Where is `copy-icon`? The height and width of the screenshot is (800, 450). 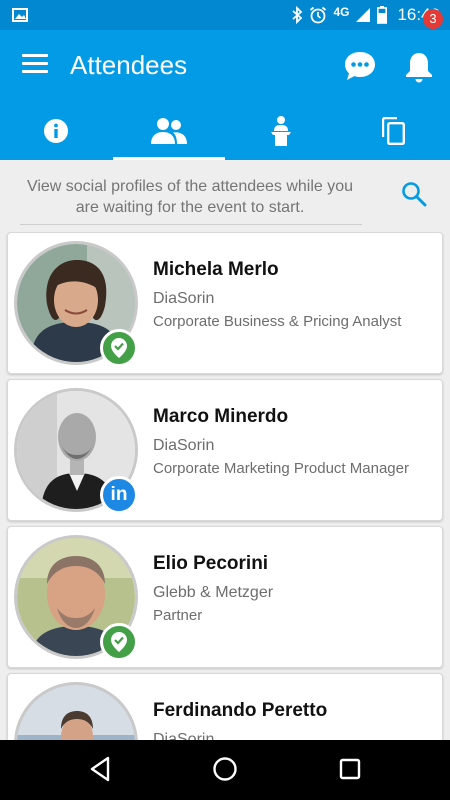 copy-icon is located at coordinates (393, 131).